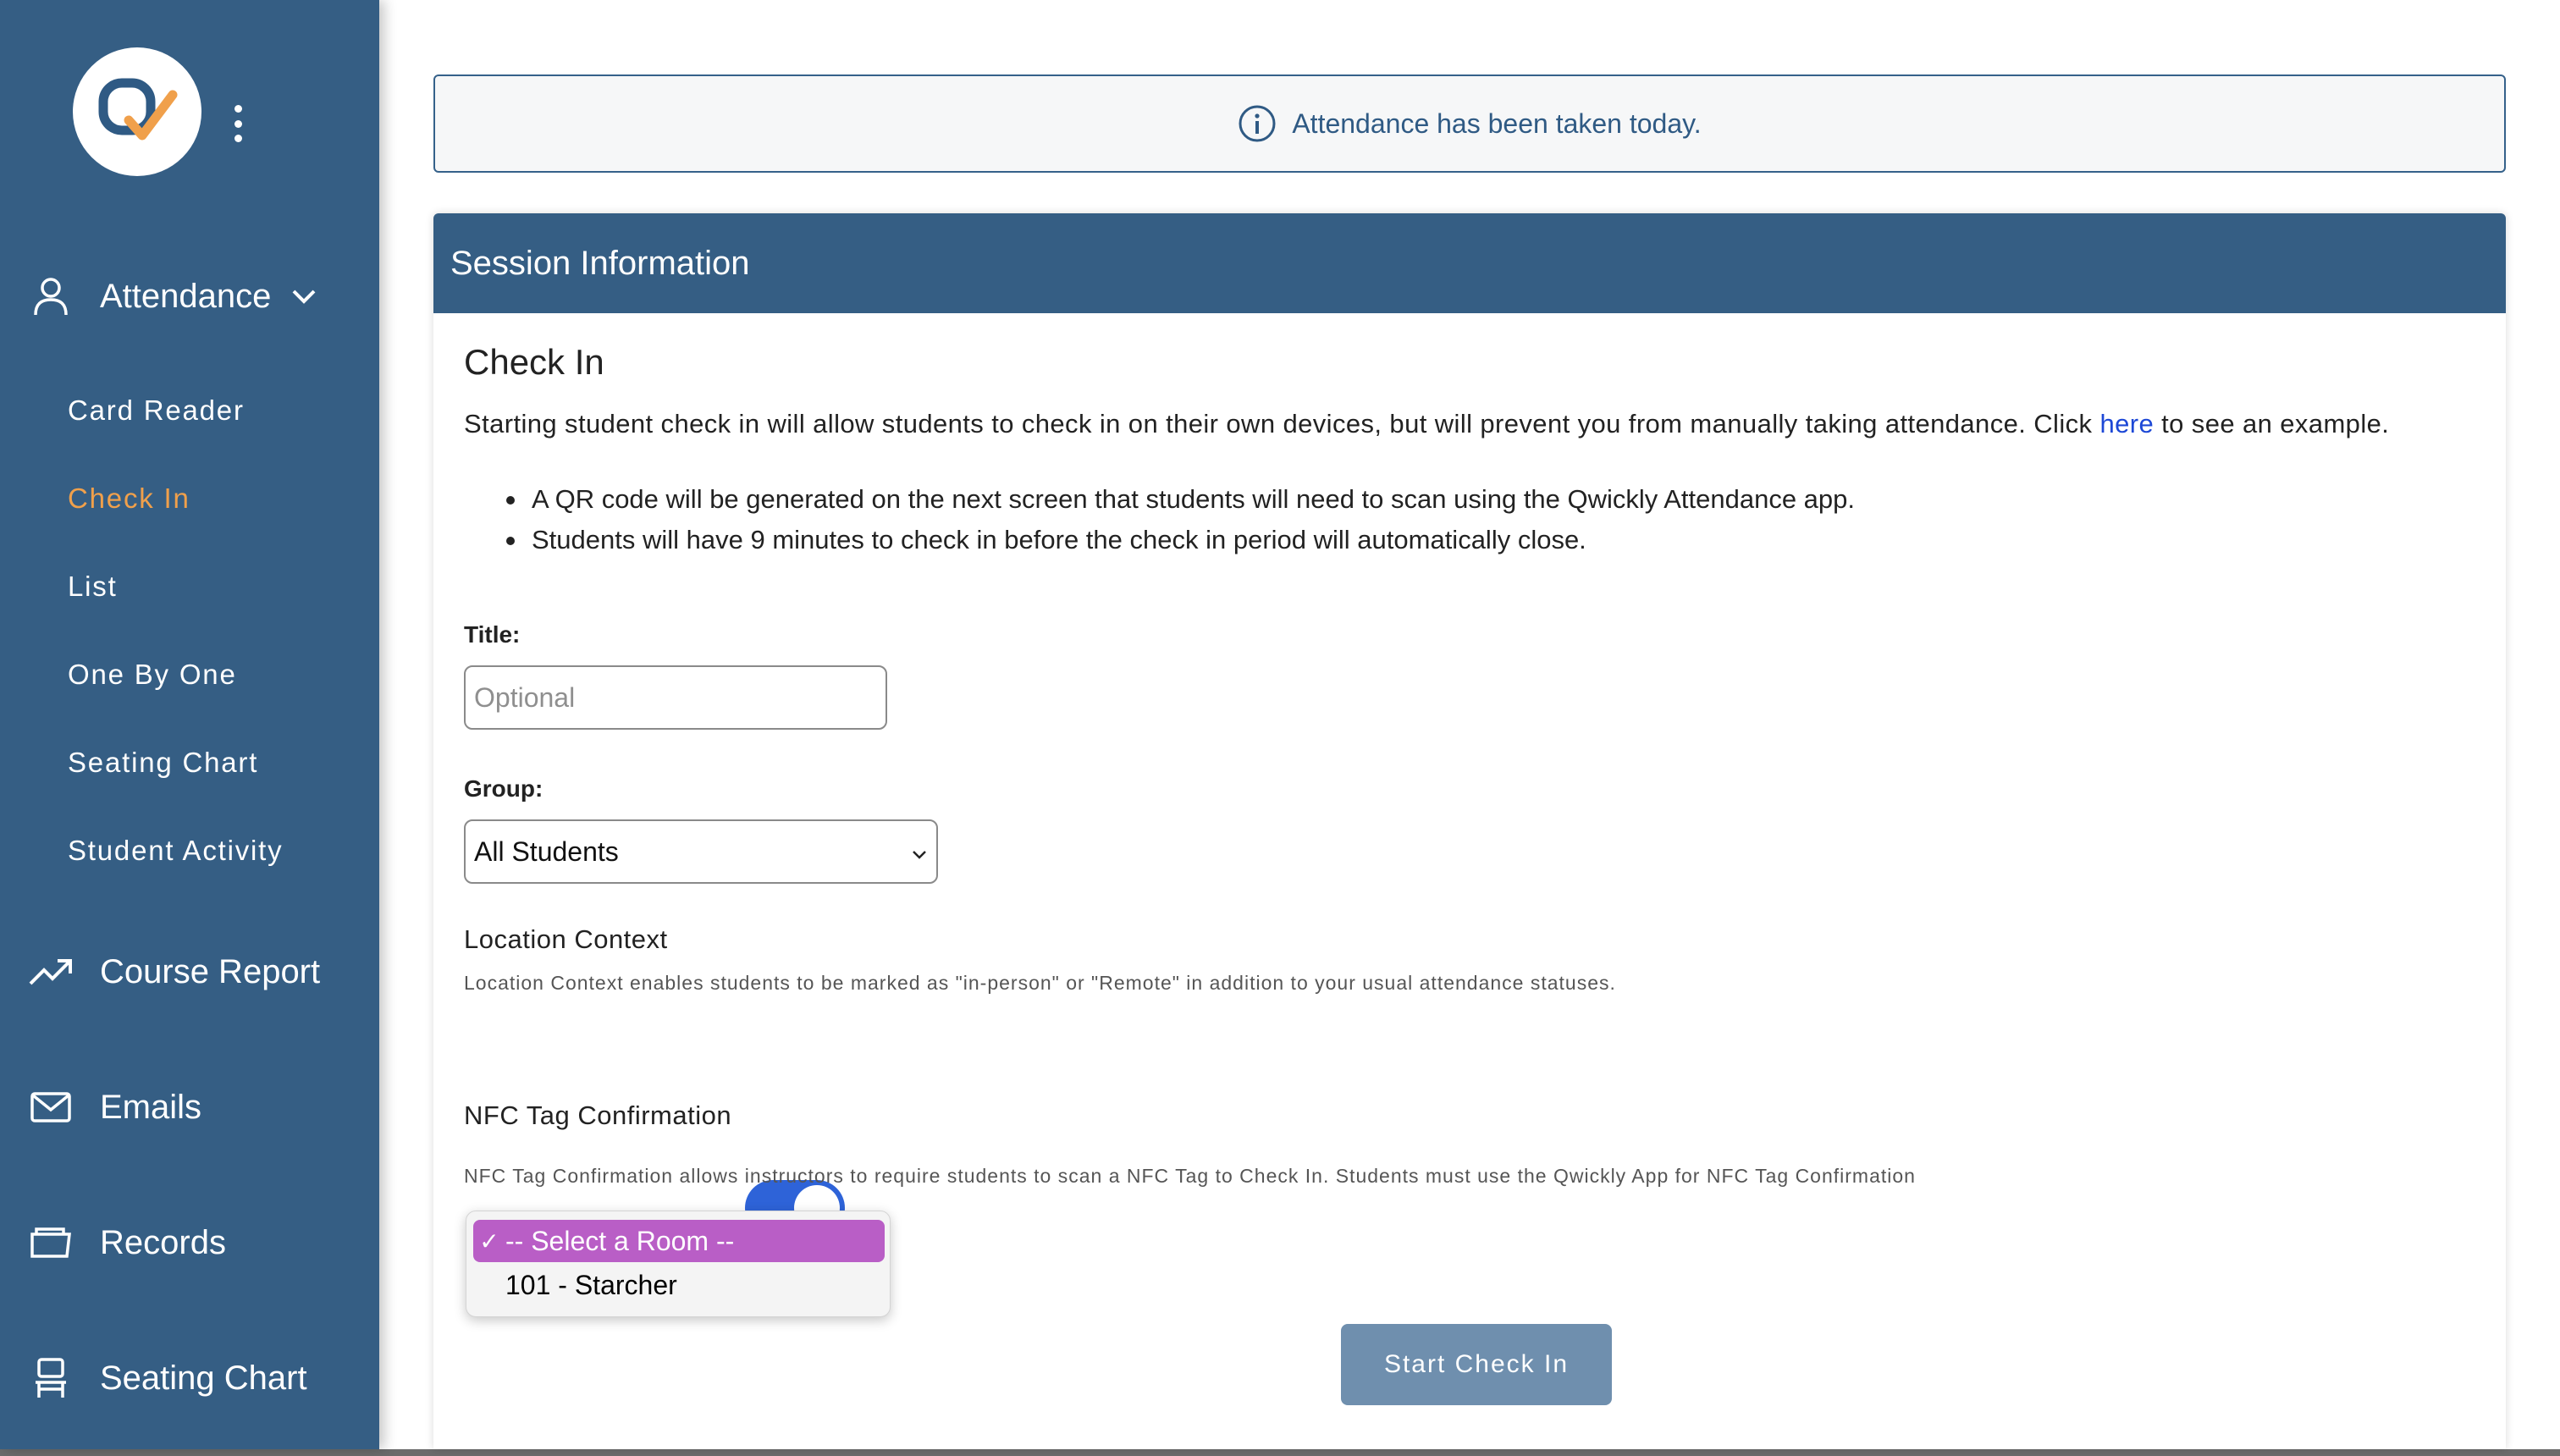  I want to click on nfc-tag-confirmation-label: NFC Tag Confirmation, so click(598, 1115).